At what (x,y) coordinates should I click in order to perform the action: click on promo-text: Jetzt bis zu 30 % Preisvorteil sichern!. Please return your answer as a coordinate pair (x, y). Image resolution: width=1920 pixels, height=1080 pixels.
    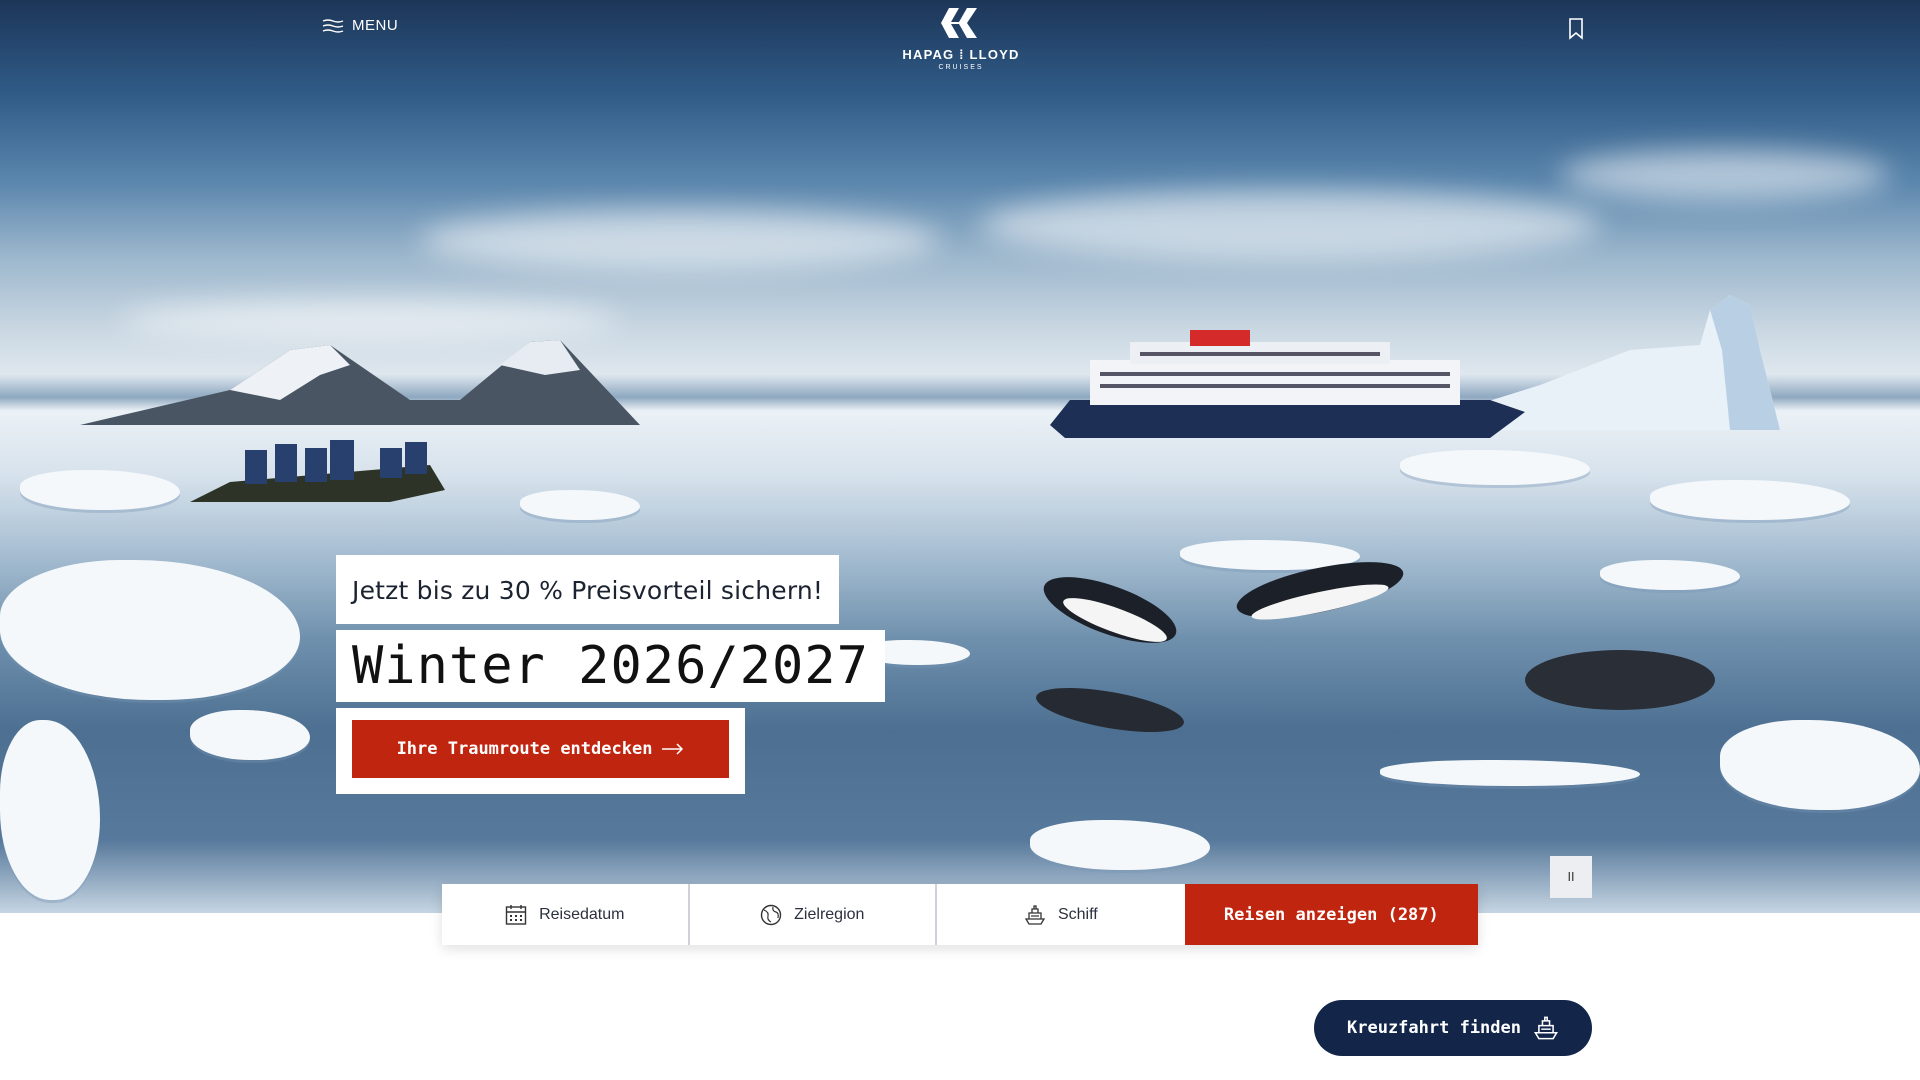
    Looking at the image, I should click on (588, 590).